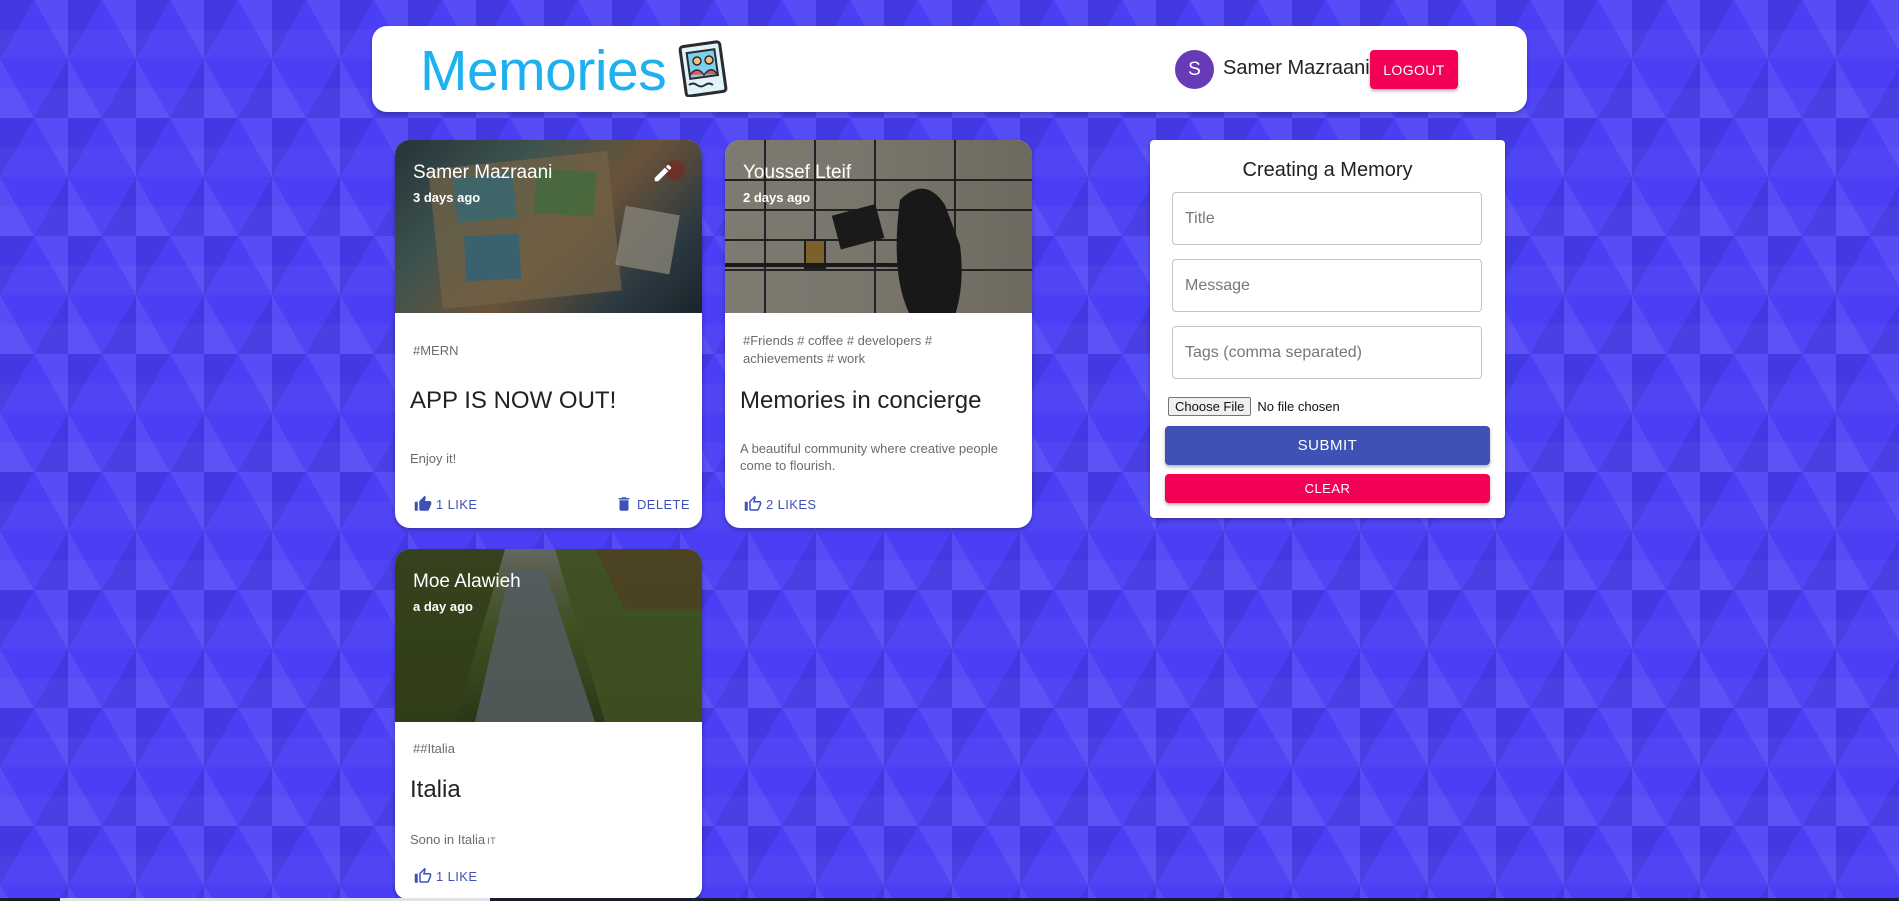  What do you see at coordinates (483, 172) in the screenshot?
I see `post-author: Samer Mazraani` at bounding box center [483, 172].